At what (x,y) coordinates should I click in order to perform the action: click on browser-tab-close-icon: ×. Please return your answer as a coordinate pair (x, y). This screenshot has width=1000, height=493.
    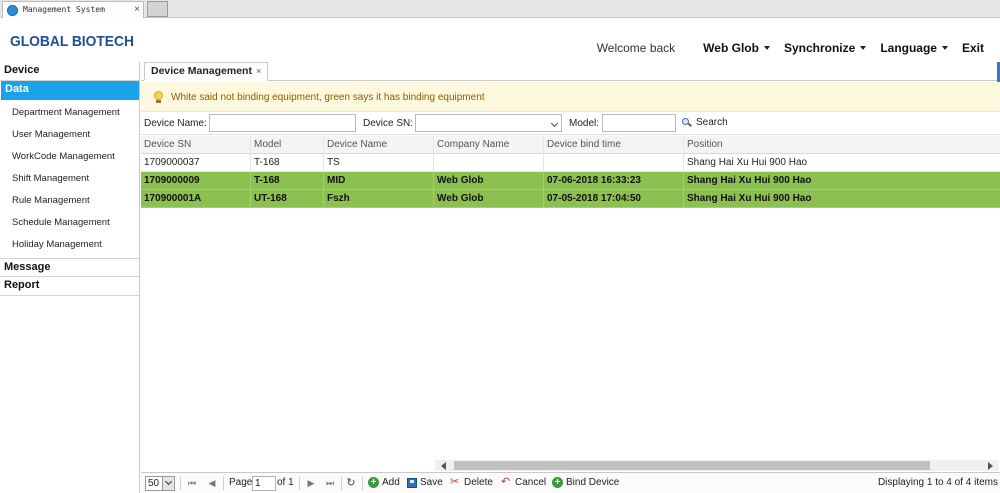
    Looking at the image, I should click on (137, 10).